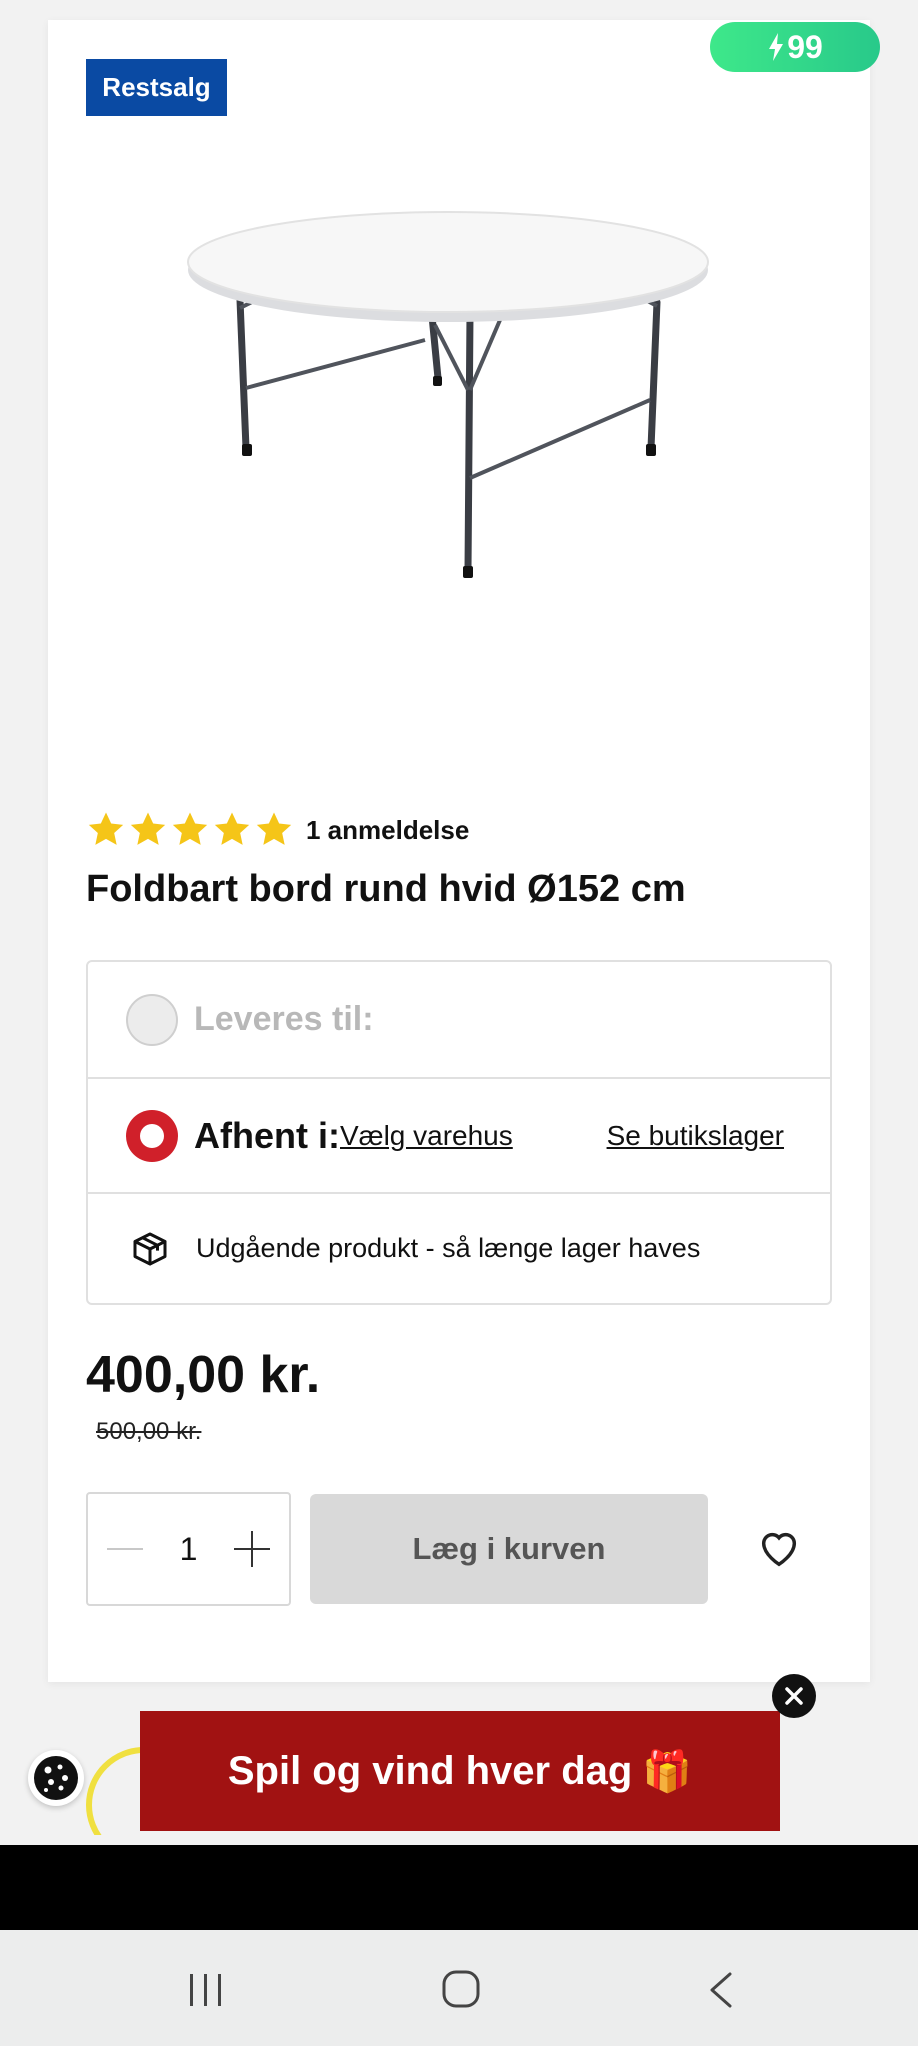 This screenshot has height=2046, width=918. Describe the element at coordinates (387, 830) in the screenshot. I see `review-count: 1 anmeldelse` at that location.